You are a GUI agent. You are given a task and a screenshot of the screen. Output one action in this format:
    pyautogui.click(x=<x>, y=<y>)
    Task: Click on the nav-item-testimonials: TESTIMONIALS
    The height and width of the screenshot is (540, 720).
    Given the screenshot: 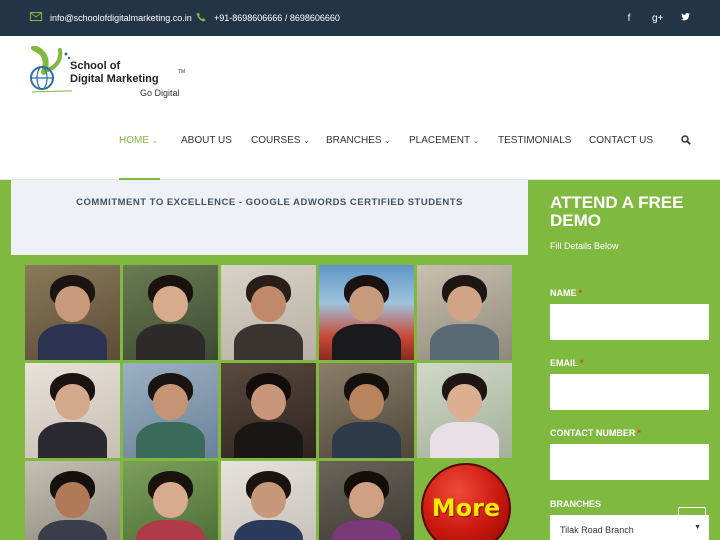 What is the action you would take?
    pyautogui.click(x=534, y=156)
    